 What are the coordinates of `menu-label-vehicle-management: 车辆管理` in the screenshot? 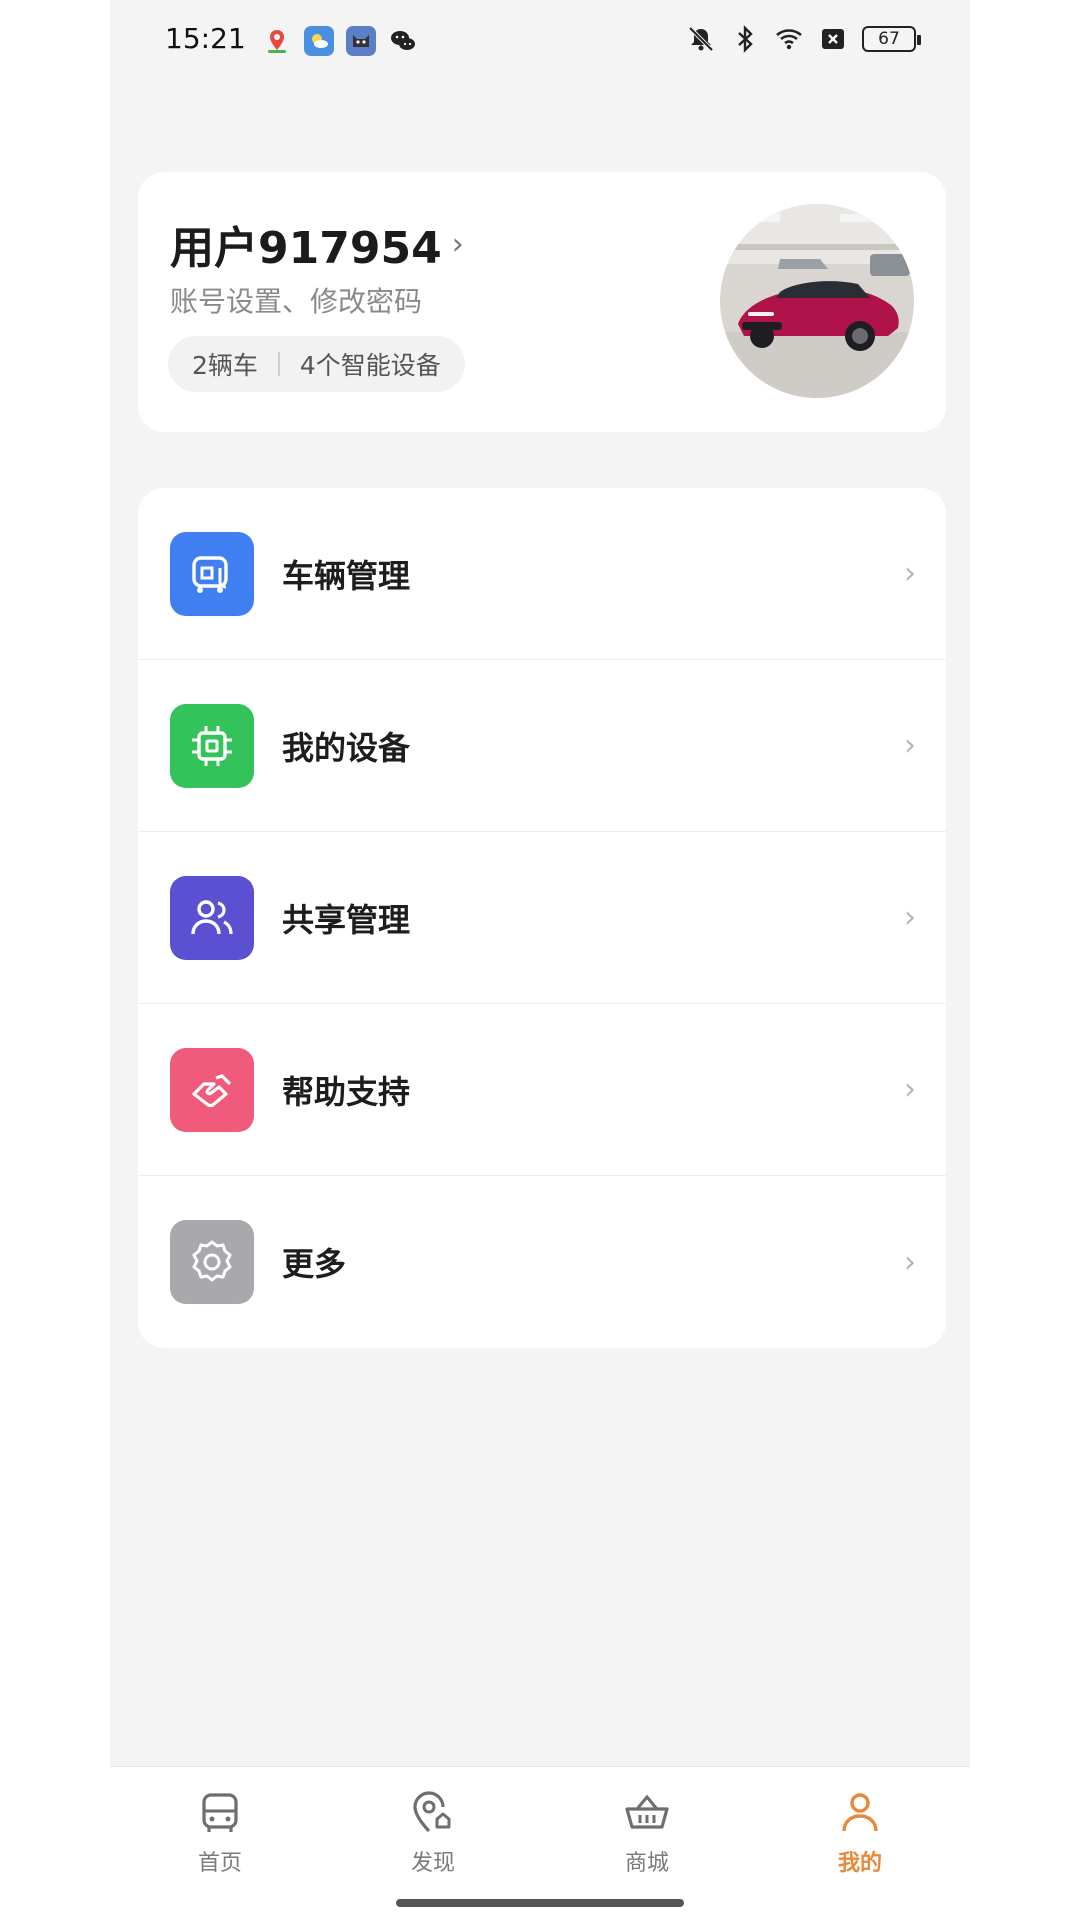 It's located at (346, 575).